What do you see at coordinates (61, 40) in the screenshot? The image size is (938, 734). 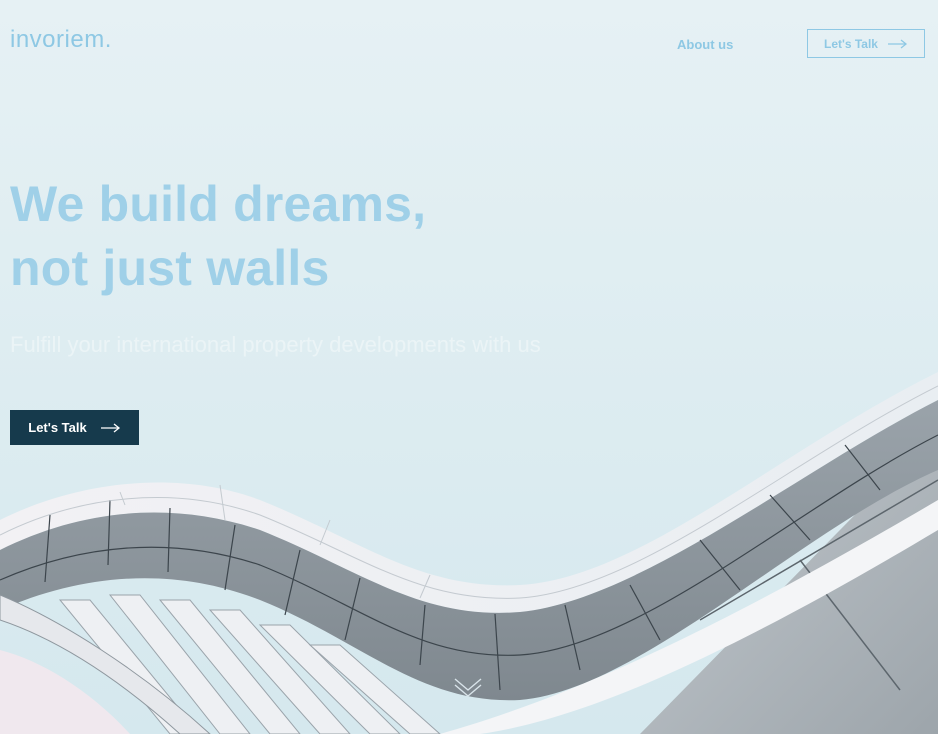 I see `brand-logo: invoriem.` at bounding box center [61, 40].